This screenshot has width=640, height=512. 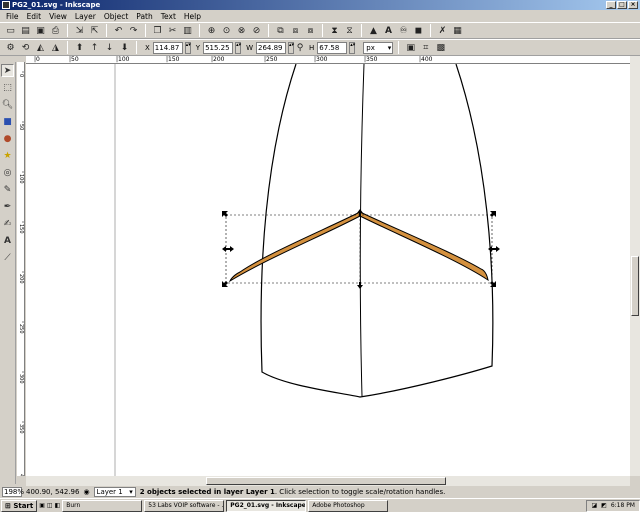 What do you see at coordinates (55, 47) in the screenshot?
I see `flip-vertical-icon: ◮` at bounding box center [55, 47].